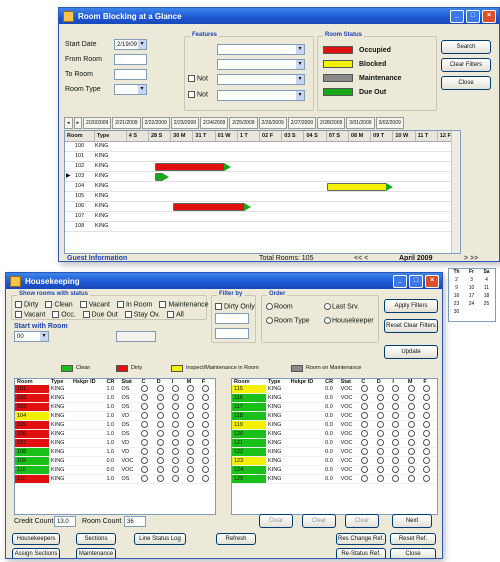  What do you see at coordinates (411, 306) in the screenshot?
I see `apply-filters-button: Apply Filters` at bounding box center [411, 306].